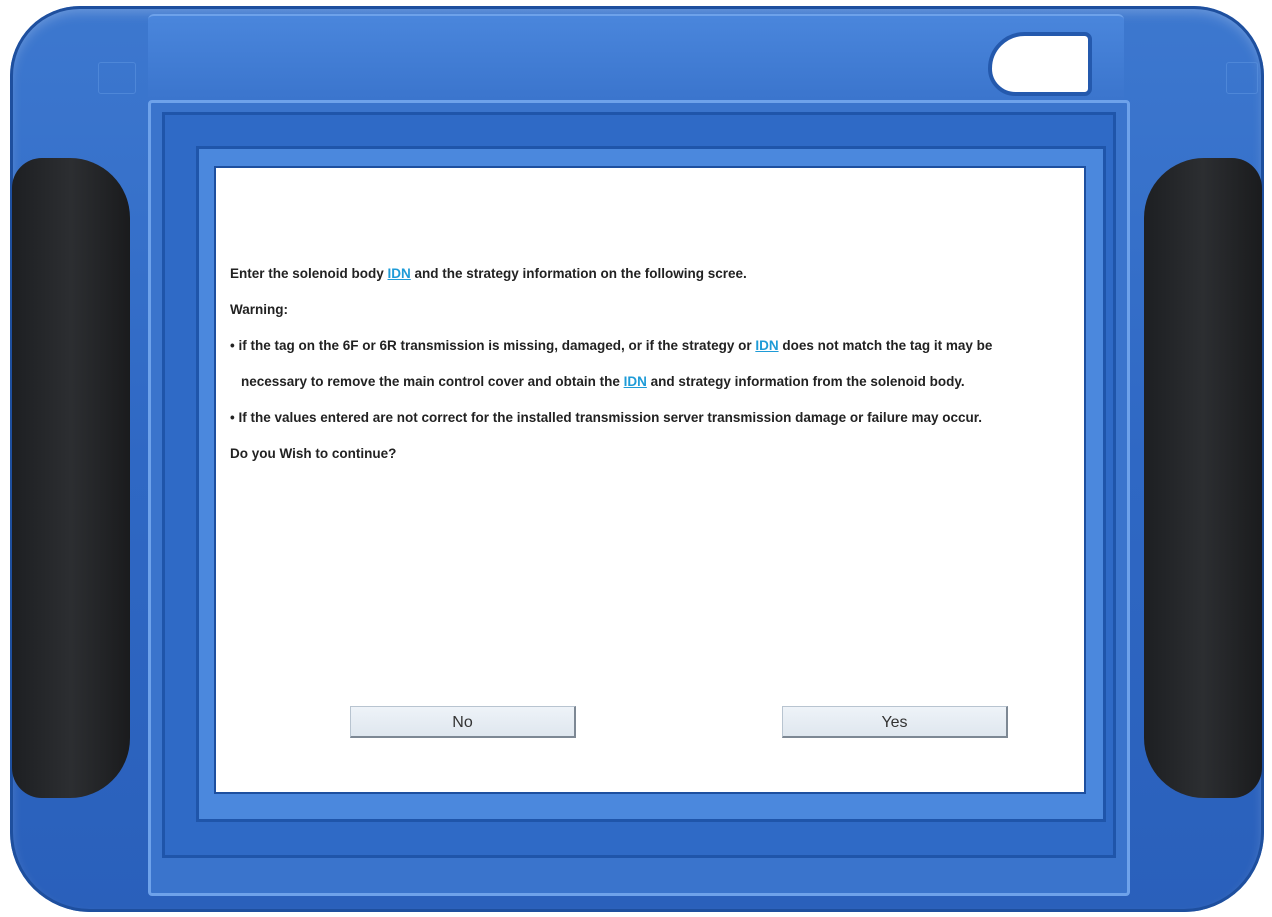 This screenshot has width=1272, height=917. Describe the element at coordinates (309, 273) in the screenshot. I see `instruction-text-start: Enter the solenoid body` at that location.